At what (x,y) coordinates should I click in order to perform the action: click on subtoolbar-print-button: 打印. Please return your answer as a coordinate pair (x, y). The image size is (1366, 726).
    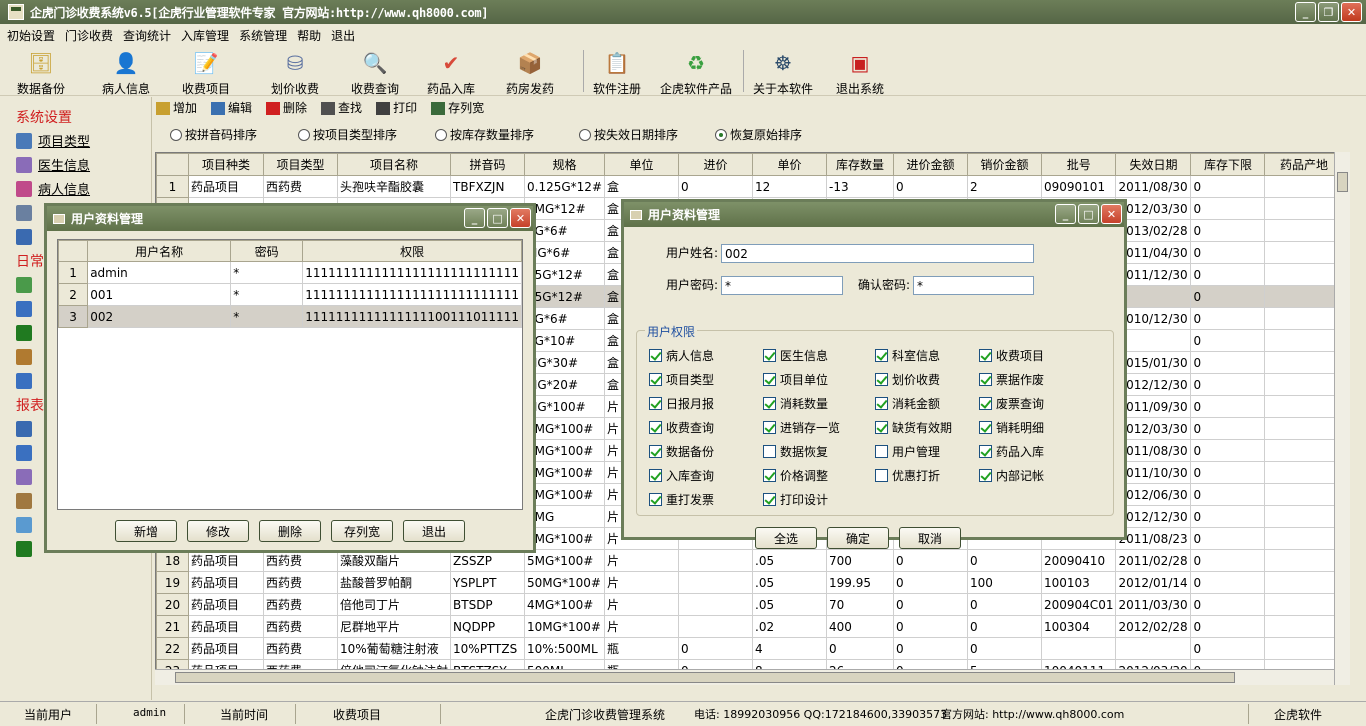
    Looking at the image, I should click on (396, 107).